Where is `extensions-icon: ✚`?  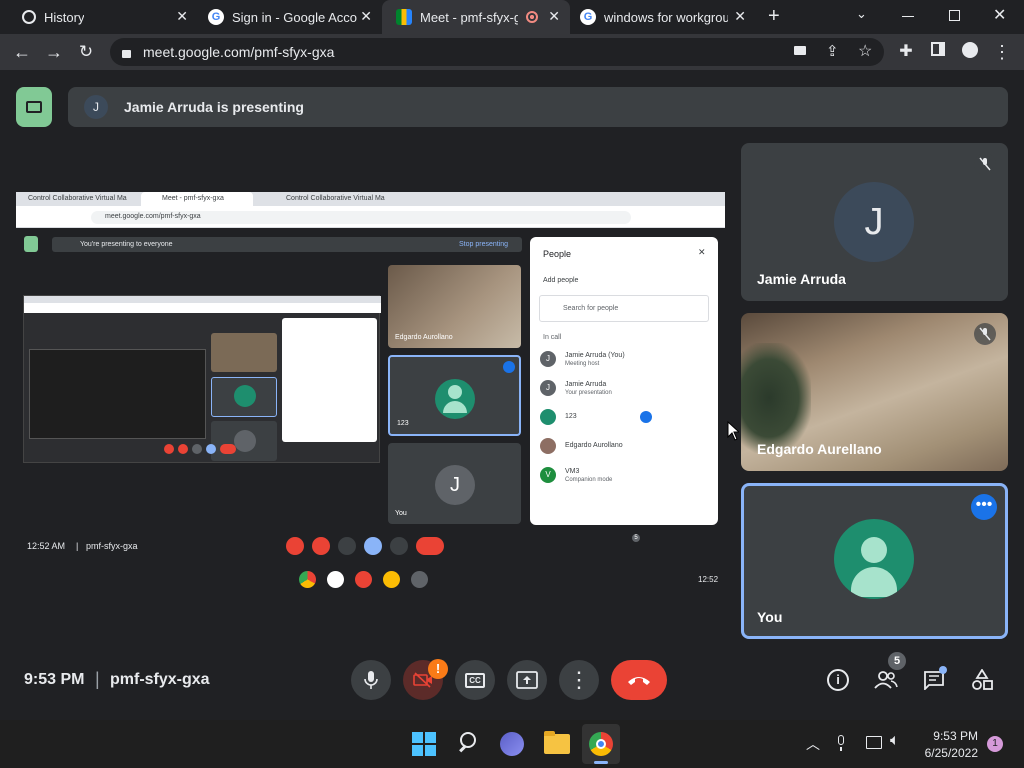 extensions-icon: ✚ is located at coordinates (906, 52).